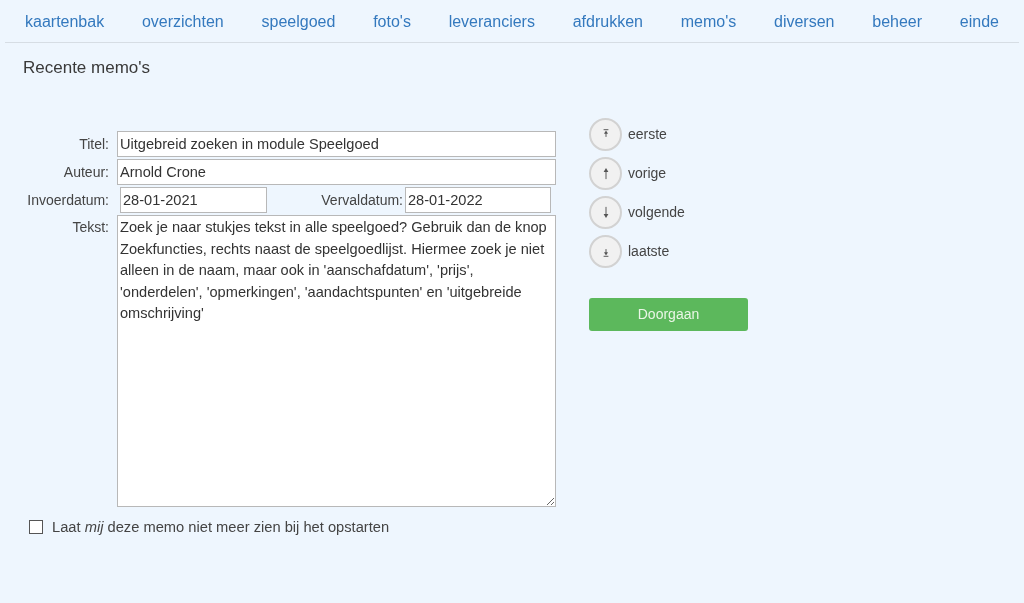  What do you see at coordinates (86, 172) in the screenshot?
I see `field-label: Auteur:` at bounding box center [86, 172].